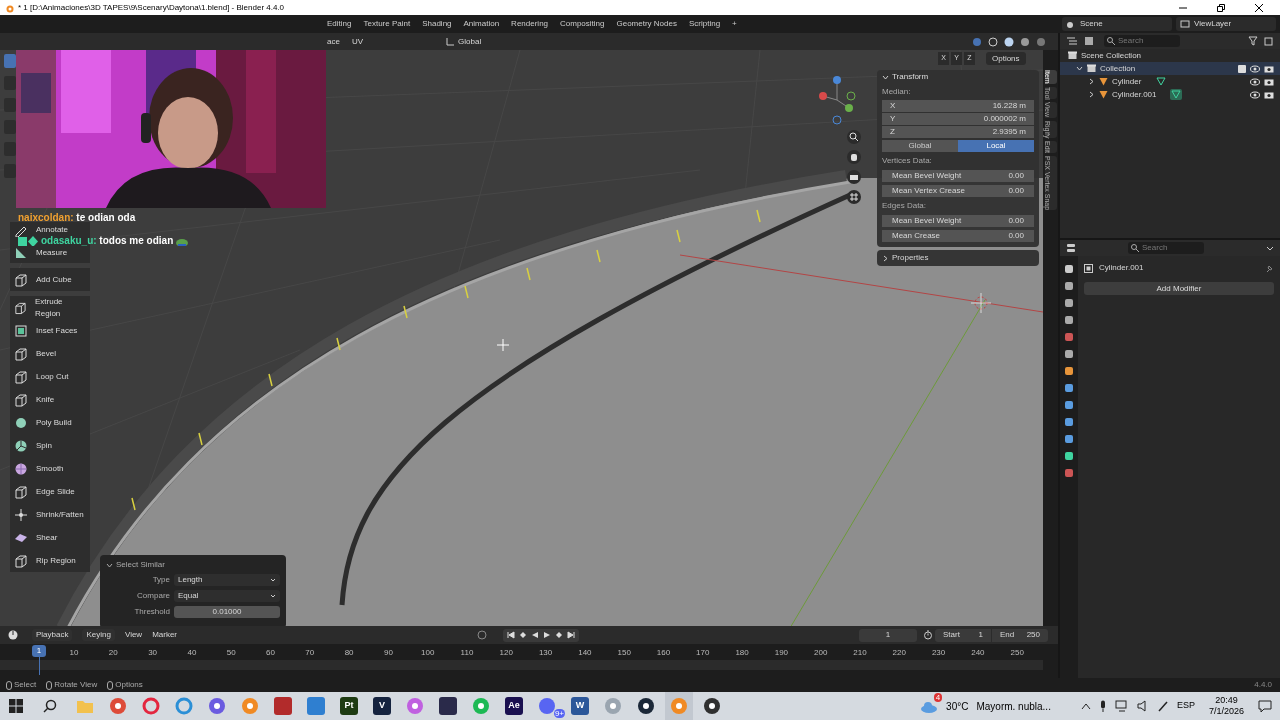 The width and height of the screenshot is (1280, 720). Describe the element at coordinates (530, 24) in the screenshot. I see `workspace-tab: Rendering` at that location.